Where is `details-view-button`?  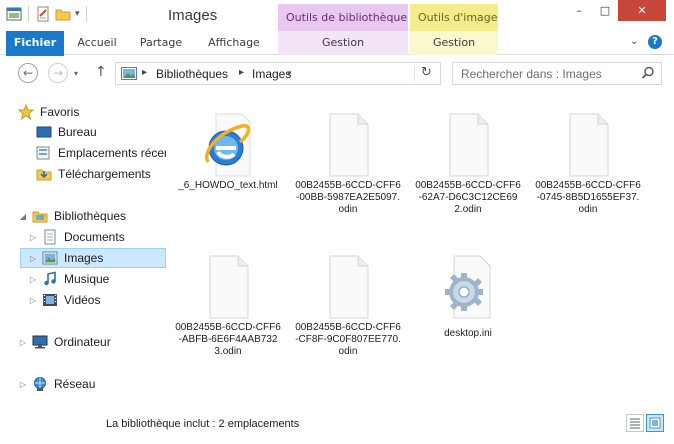
details-view-button is located at coordinates (635, 423).